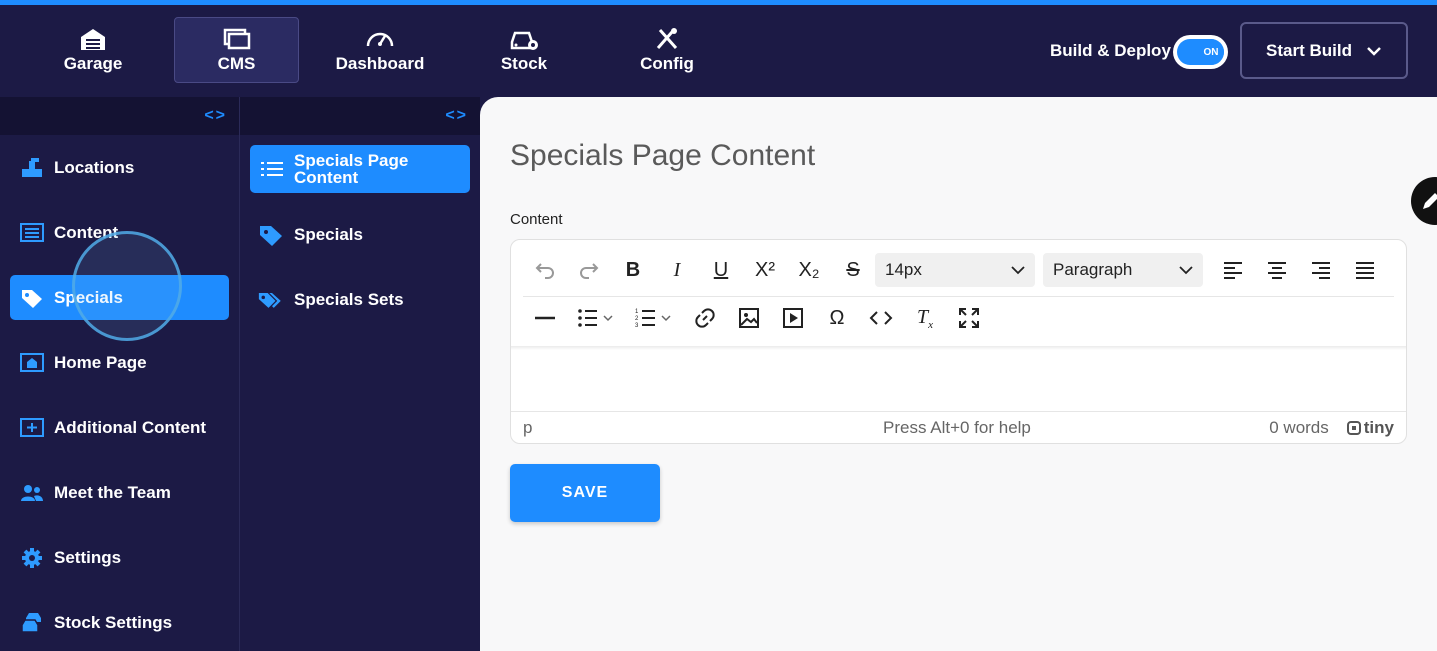 Image resolution: width=1437 pixels, height=651 pixels. Describe the element at coordinates (958, 381) in the screenshot. I see `editor-body` at that location.